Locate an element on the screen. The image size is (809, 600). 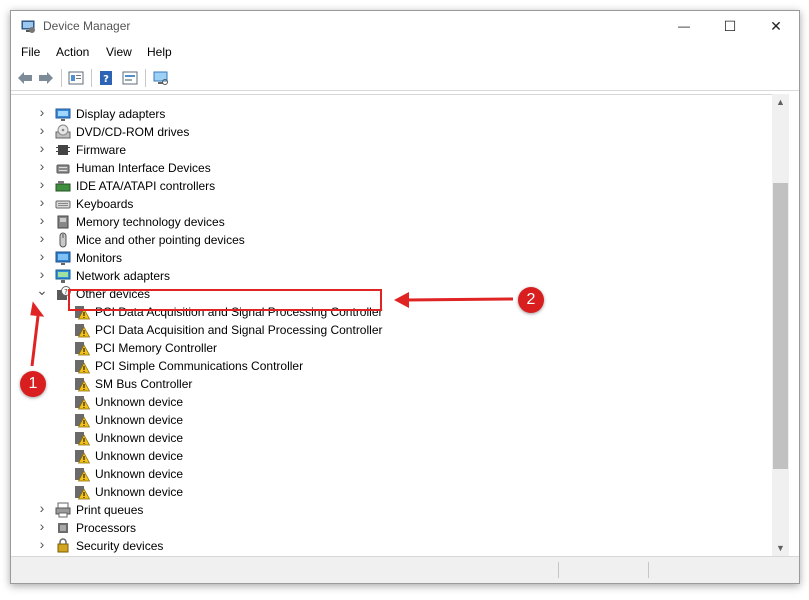
annotation-badge-1: 1 is located at coordinates (33, 384).